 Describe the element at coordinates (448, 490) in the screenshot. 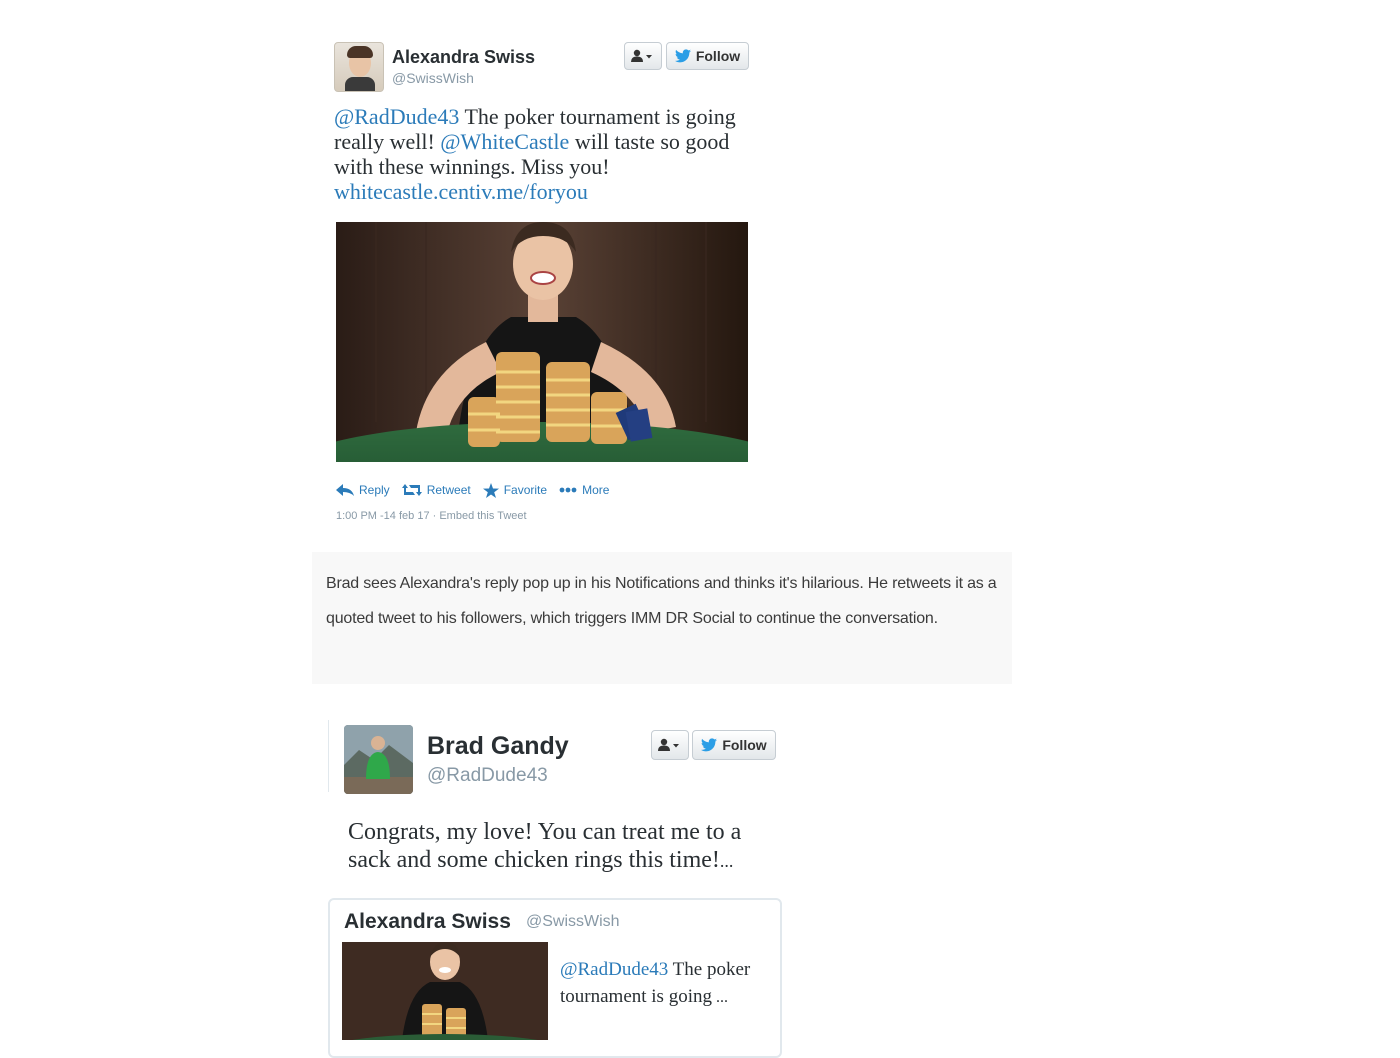

I see `retweet-label: Retweet` at that location.